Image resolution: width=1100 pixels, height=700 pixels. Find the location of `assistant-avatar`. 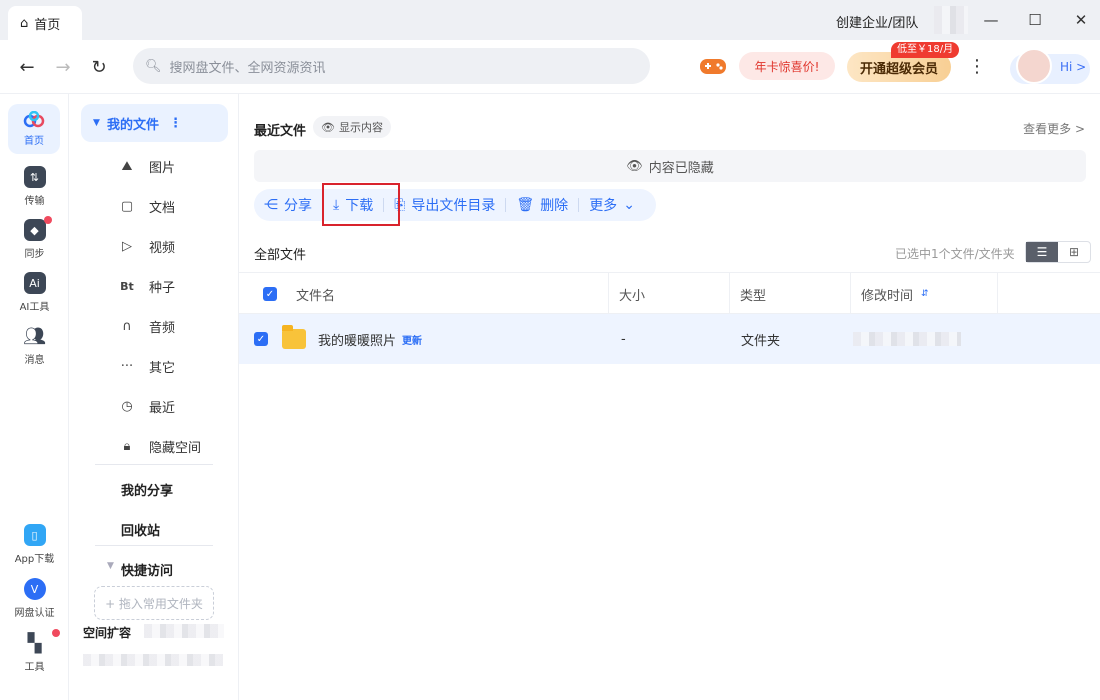

assistant-avatar is located at coordinates (1034, 66).